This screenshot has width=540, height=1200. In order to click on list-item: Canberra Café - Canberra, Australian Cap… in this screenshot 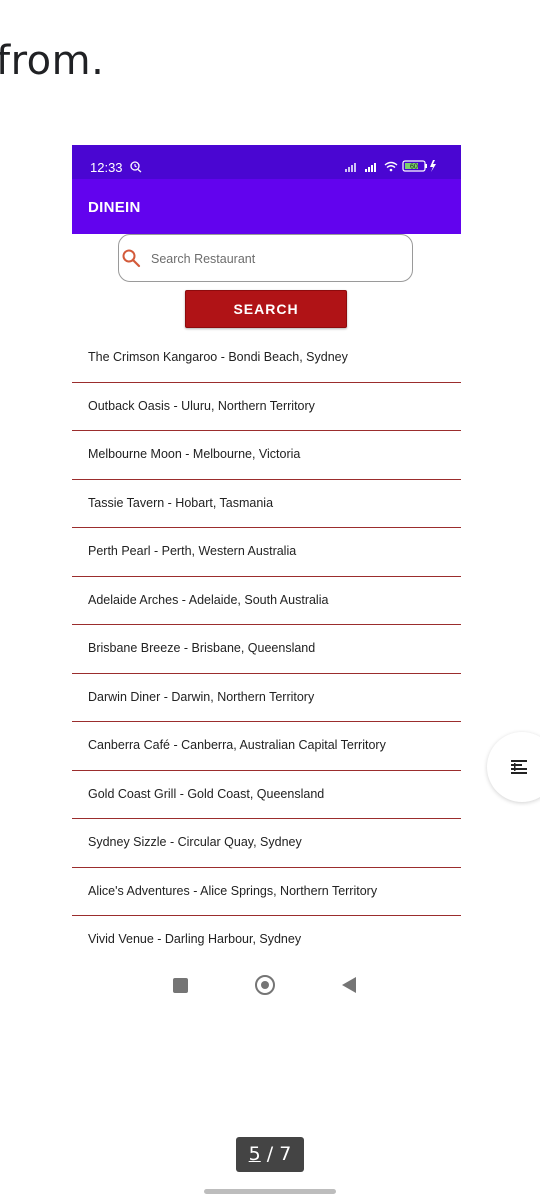, I will do `click(266, 746)`.